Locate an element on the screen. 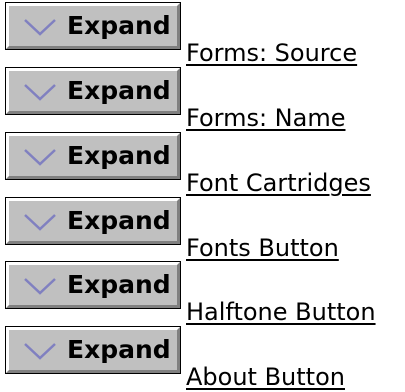  help-link-font-cartridges: Font Cartridges is located at coordinates (278, 183).